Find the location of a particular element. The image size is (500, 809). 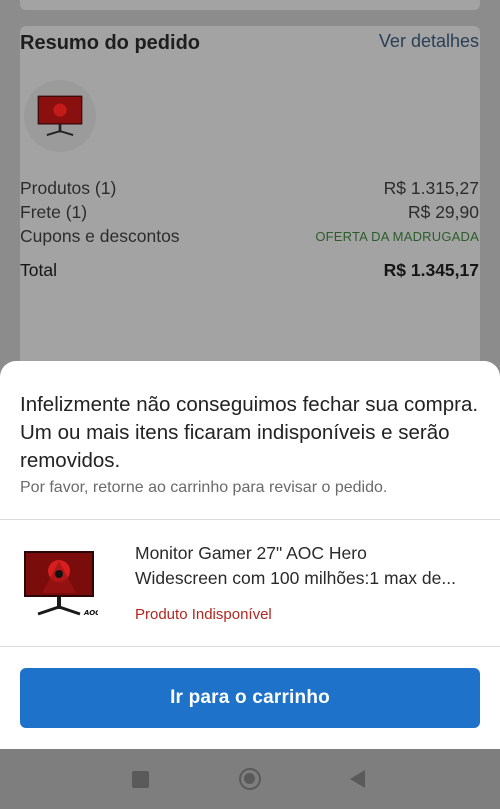

item-name-line1: Monitor Gamer 27" AOC Hero is located at coordinates (251, 553).